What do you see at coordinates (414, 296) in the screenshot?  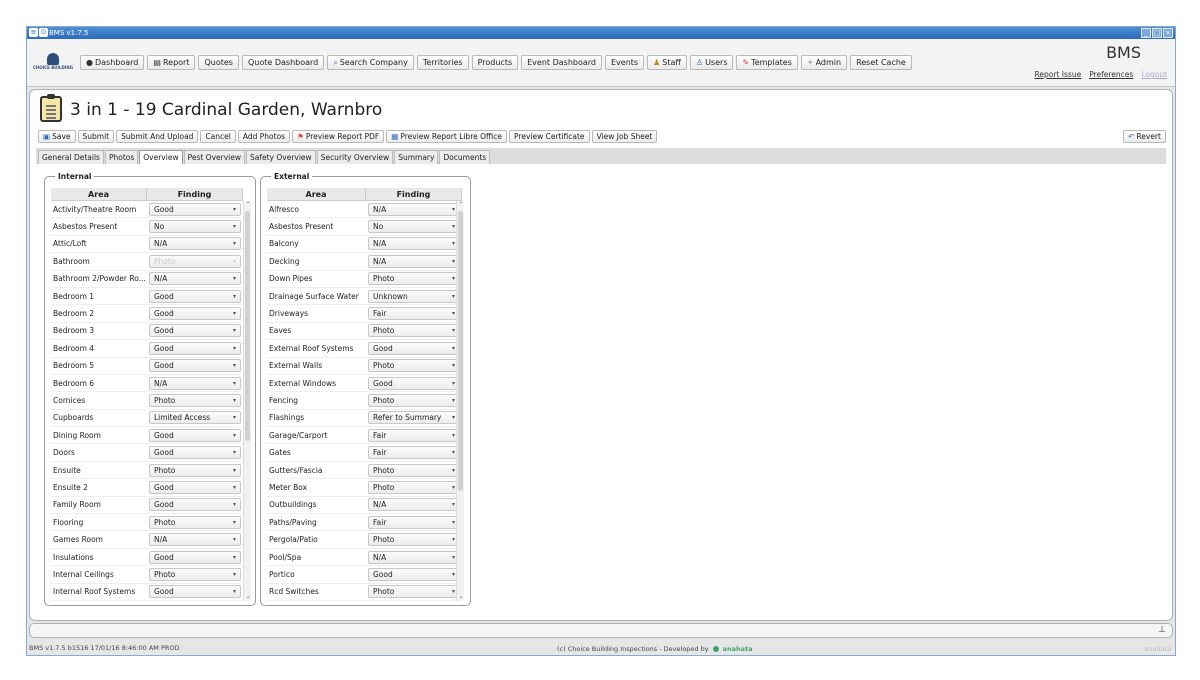 I see `finding-select: Unknown ▾` at bounding box center [414, 296].